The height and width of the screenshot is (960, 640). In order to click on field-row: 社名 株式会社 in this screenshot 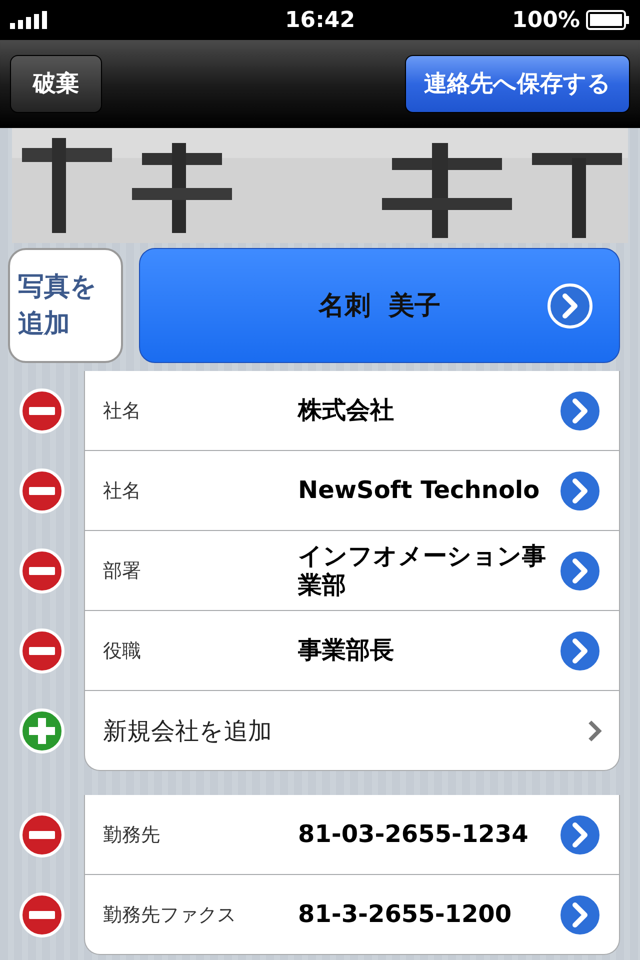, I will do `click(352, 411)`.